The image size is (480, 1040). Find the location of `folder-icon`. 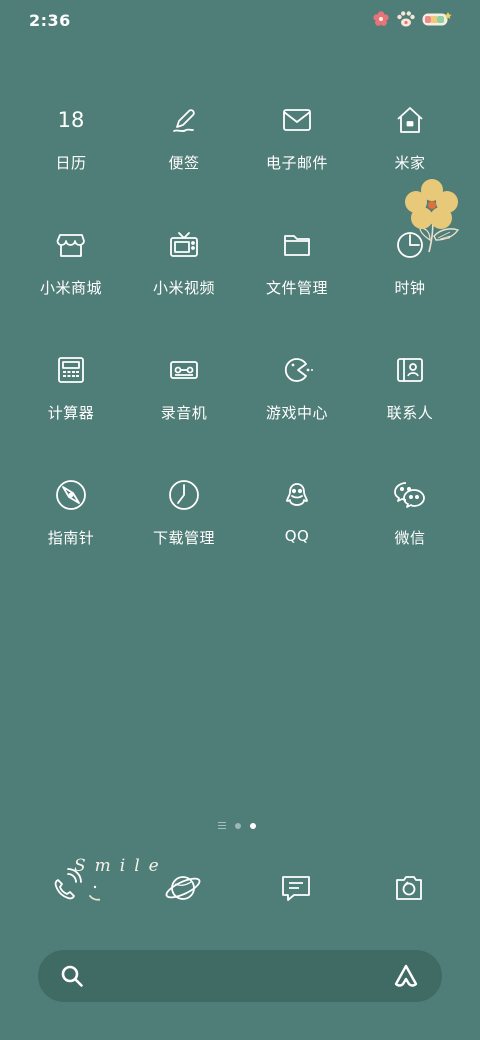

folder-icon is located at coordinates (297, 245).